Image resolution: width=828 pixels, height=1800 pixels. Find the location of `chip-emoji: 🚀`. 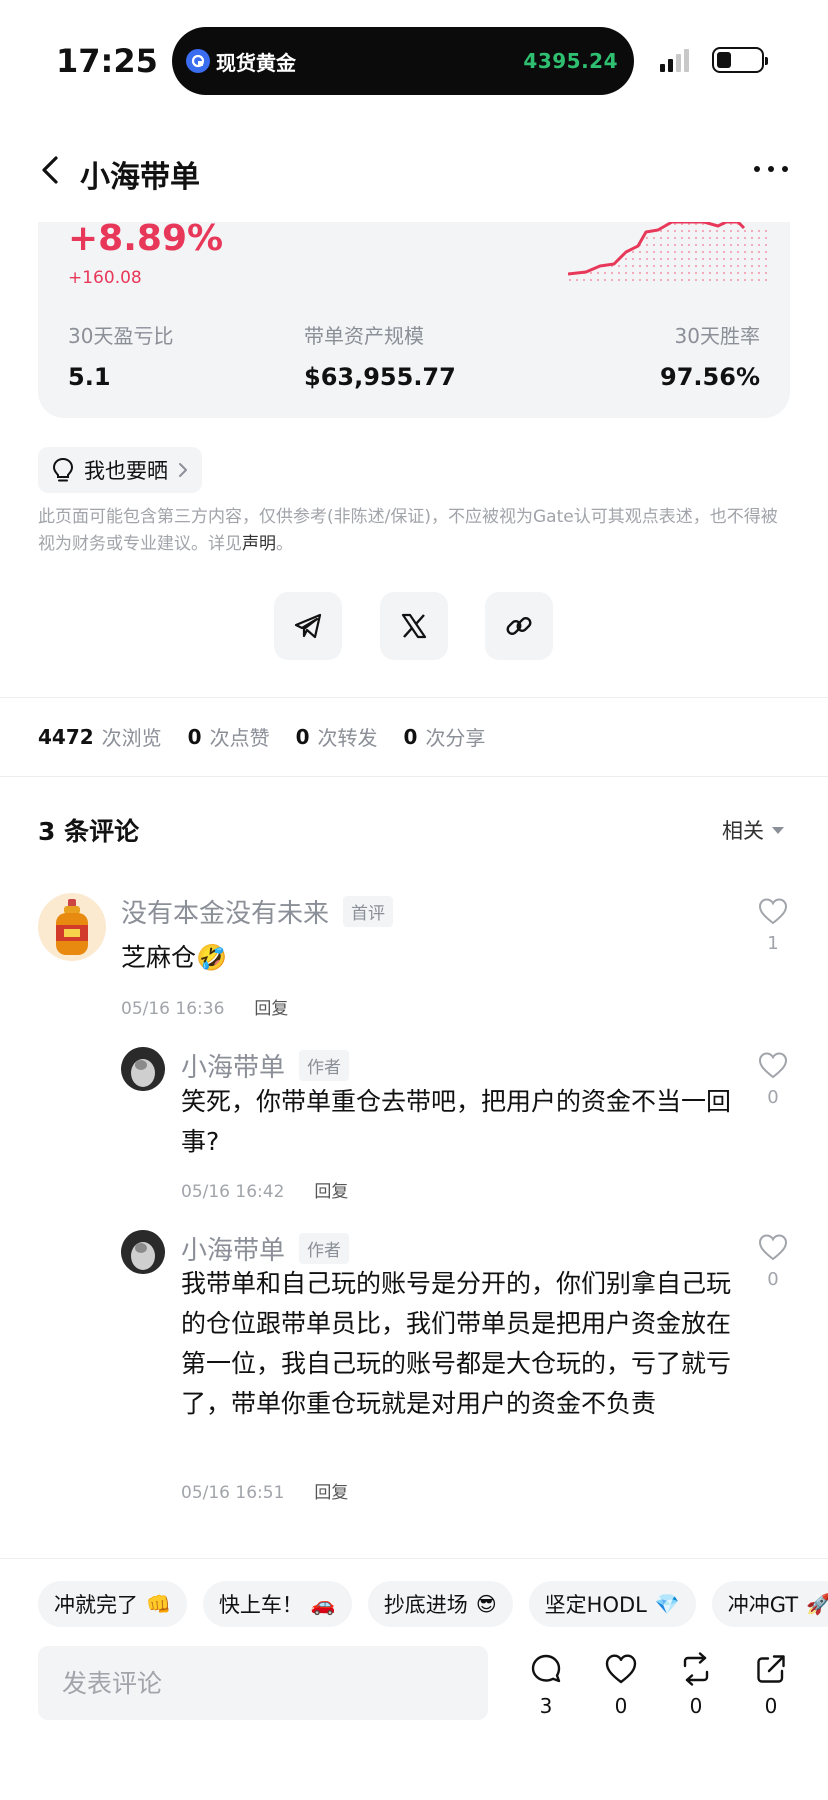

chip-emoji: 🚀 is located at coordinates (817, 1604).